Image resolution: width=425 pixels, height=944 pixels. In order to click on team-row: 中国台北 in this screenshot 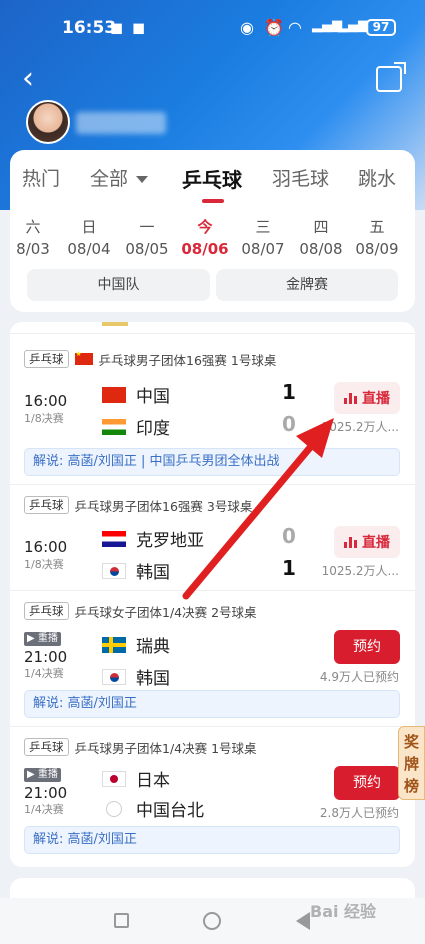, I will do `click(153, 808)`.